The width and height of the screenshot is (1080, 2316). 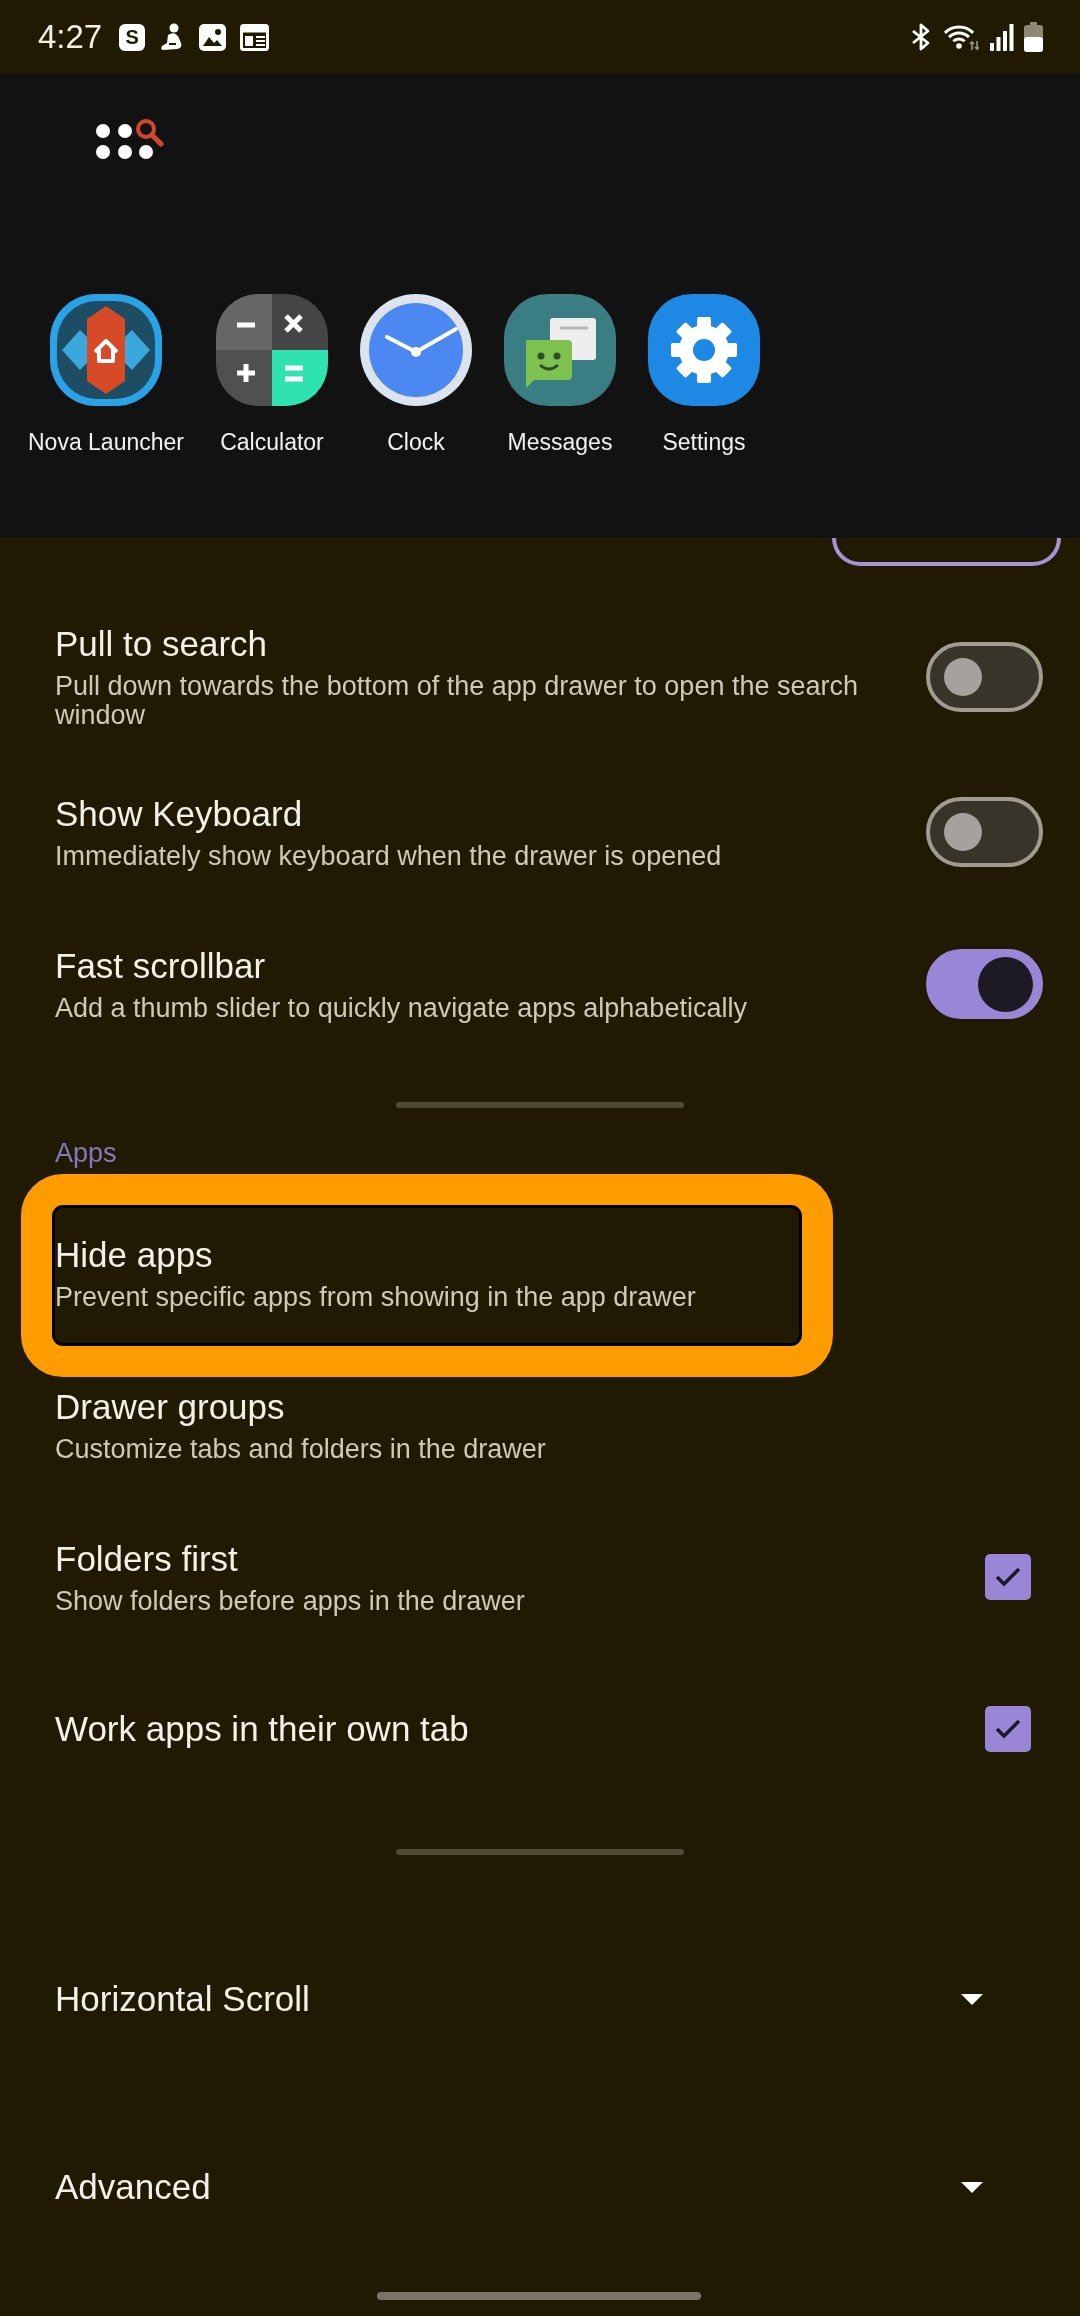 I want to click on signal-icon, so click(x=1001, y=37).